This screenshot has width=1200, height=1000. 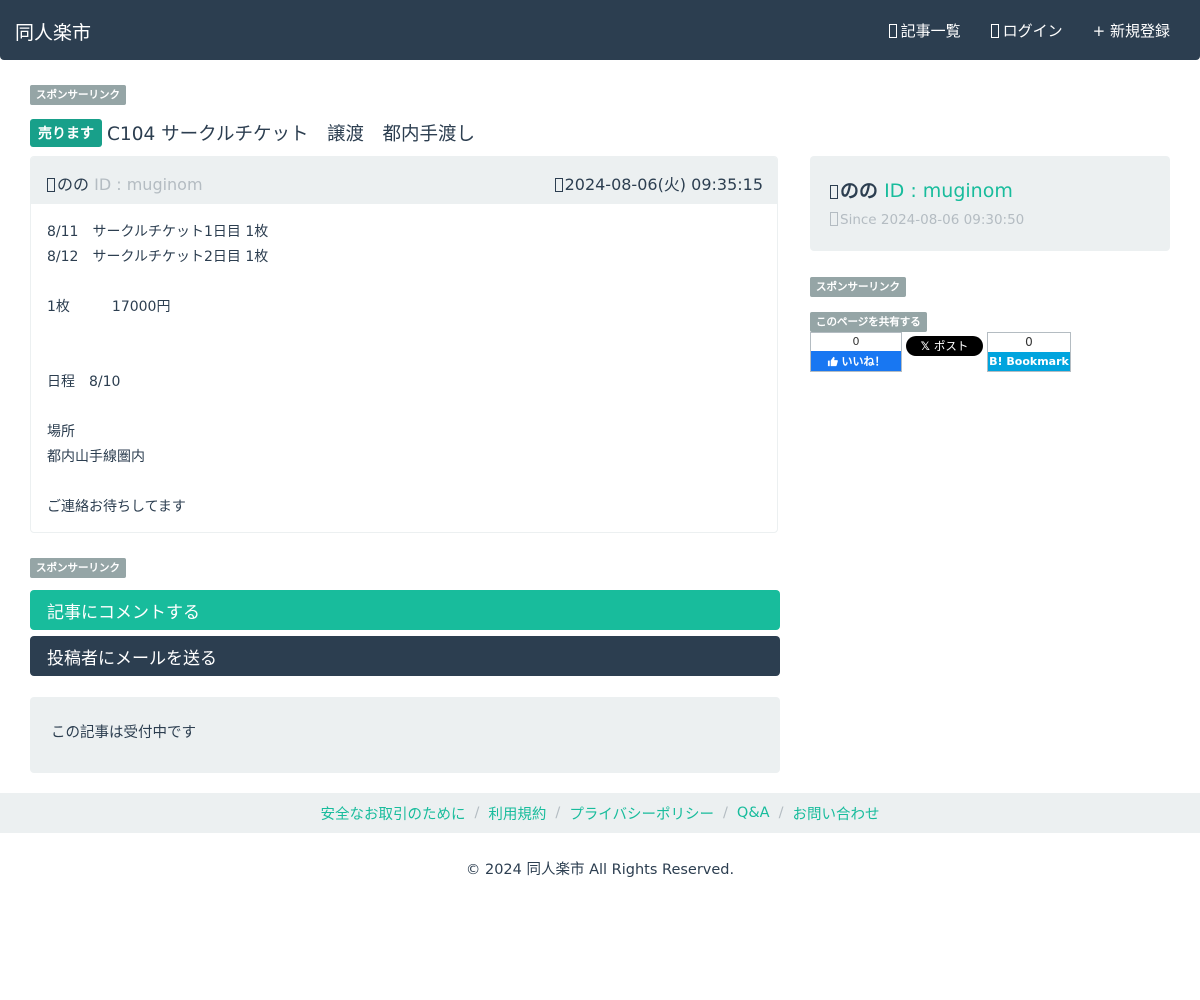 What do you see at coordinates (753, 813) in the screenshot?
I see `footer-link-faq: Q&A` at bounding box center [753, 813].